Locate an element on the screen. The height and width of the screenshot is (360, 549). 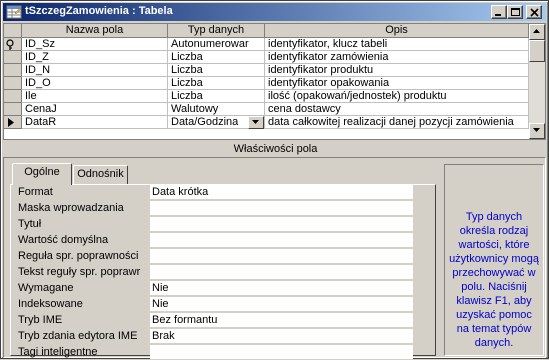
property-value-field: Data krótka is located at coordinates (281, 192).